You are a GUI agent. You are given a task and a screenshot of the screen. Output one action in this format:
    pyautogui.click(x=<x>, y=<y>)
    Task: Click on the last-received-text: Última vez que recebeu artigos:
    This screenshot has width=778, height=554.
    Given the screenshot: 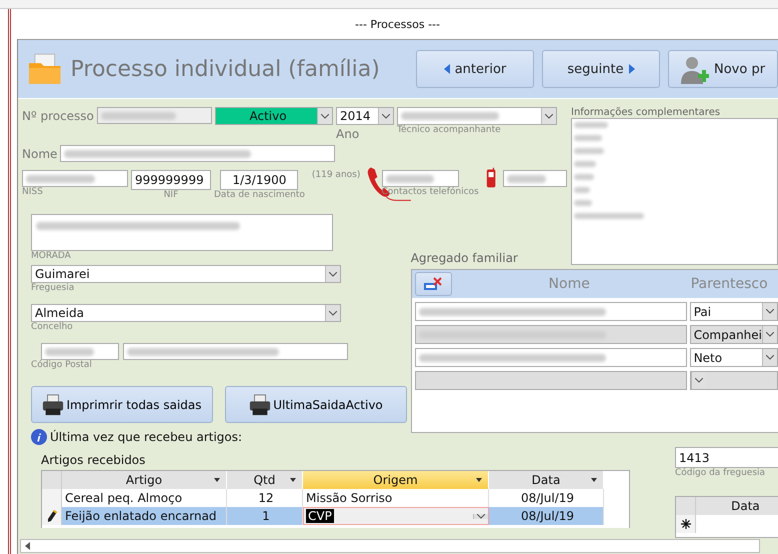 What is the action you would take?
    pyautogui.click(x=146, y=437)
    